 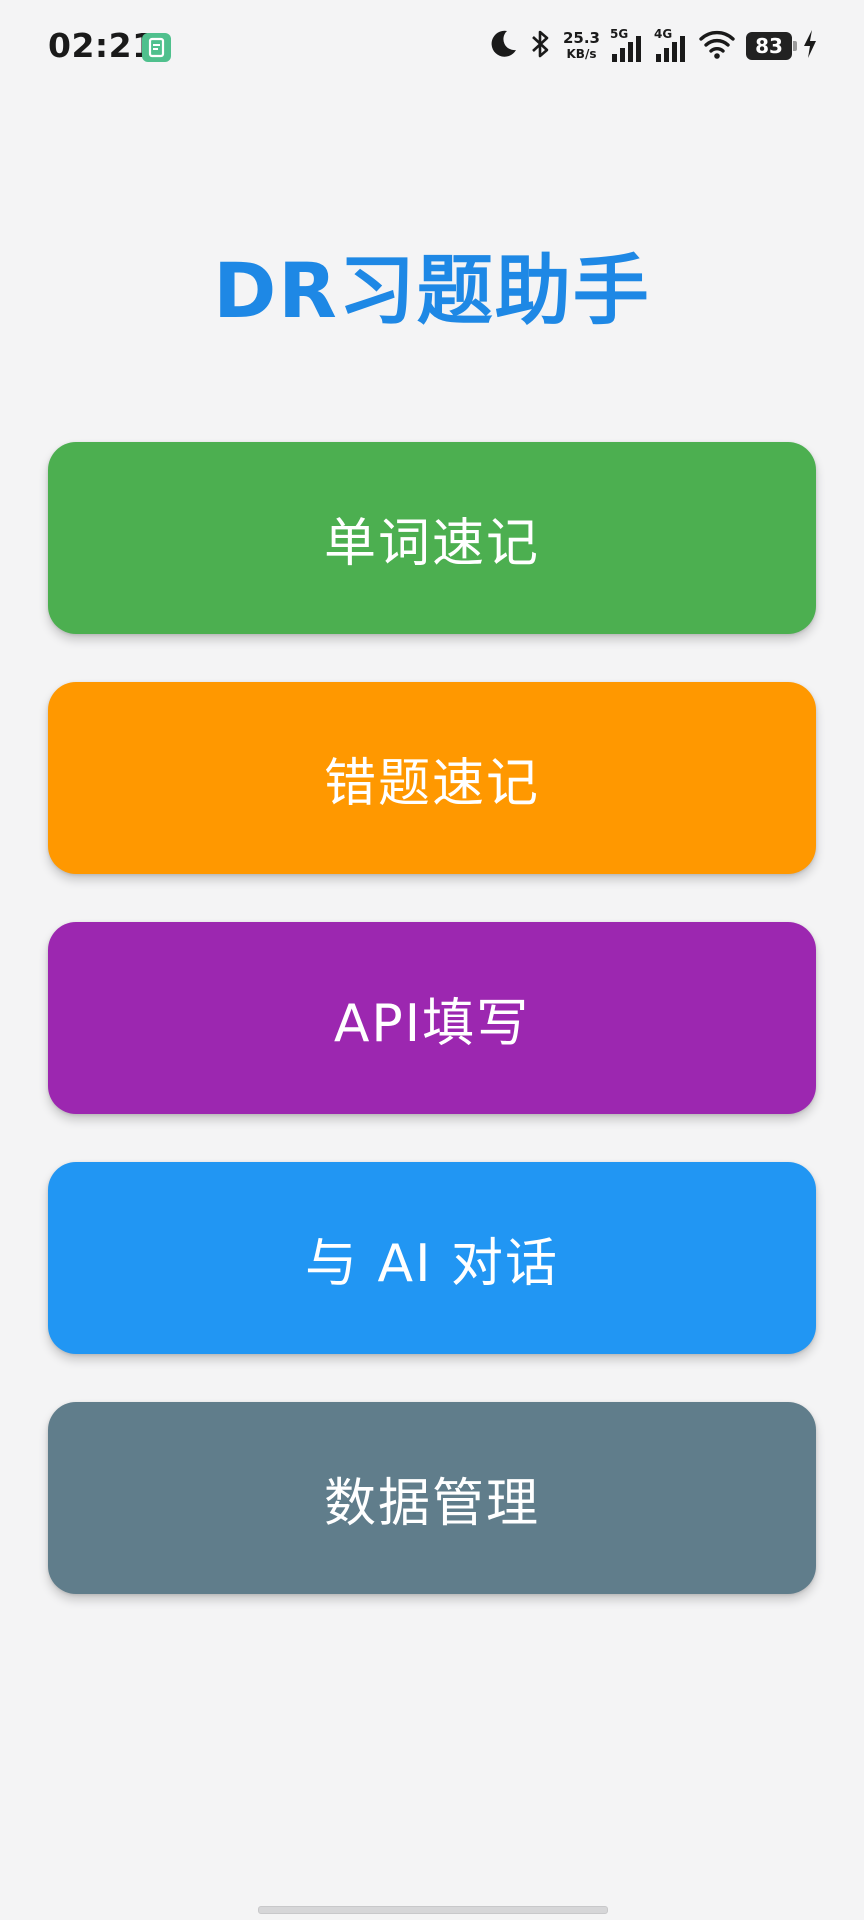 I want to click on moon-icon, so click(x=503, y=46).